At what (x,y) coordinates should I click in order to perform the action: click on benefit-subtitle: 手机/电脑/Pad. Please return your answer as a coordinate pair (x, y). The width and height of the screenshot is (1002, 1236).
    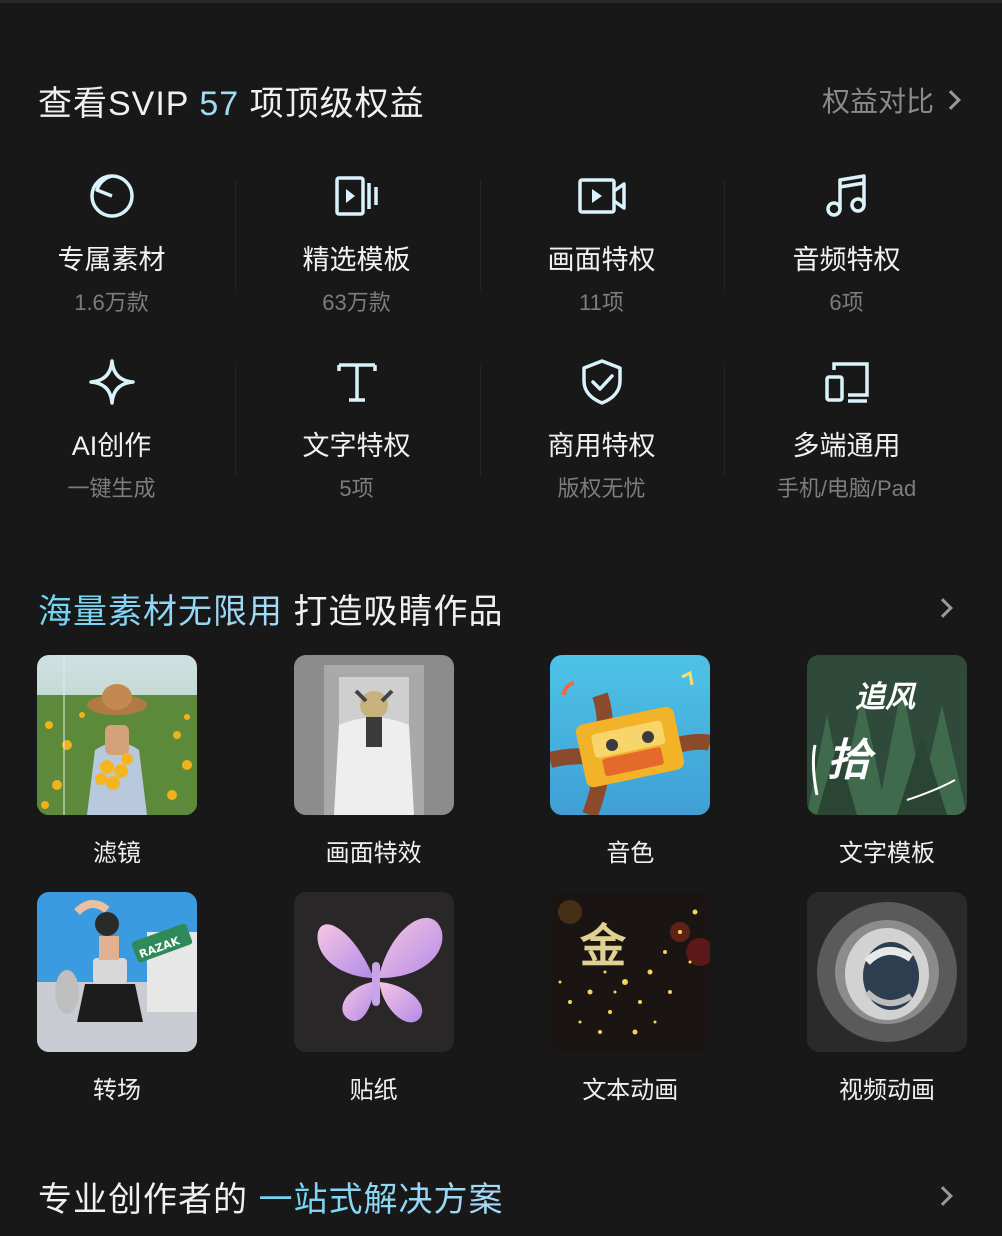
    Looking at the image, I should click on (846, 488).